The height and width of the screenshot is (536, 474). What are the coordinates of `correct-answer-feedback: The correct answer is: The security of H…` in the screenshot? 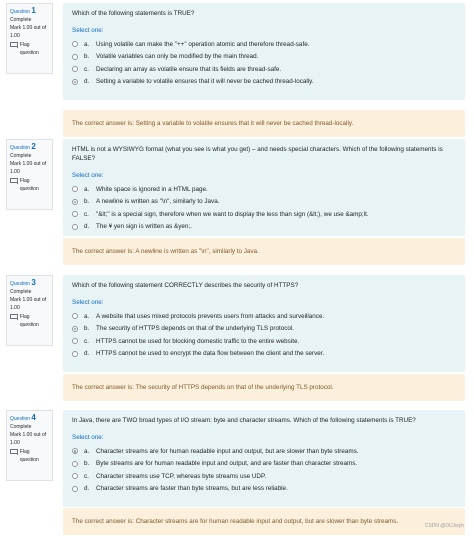 It's located at (264, 387).